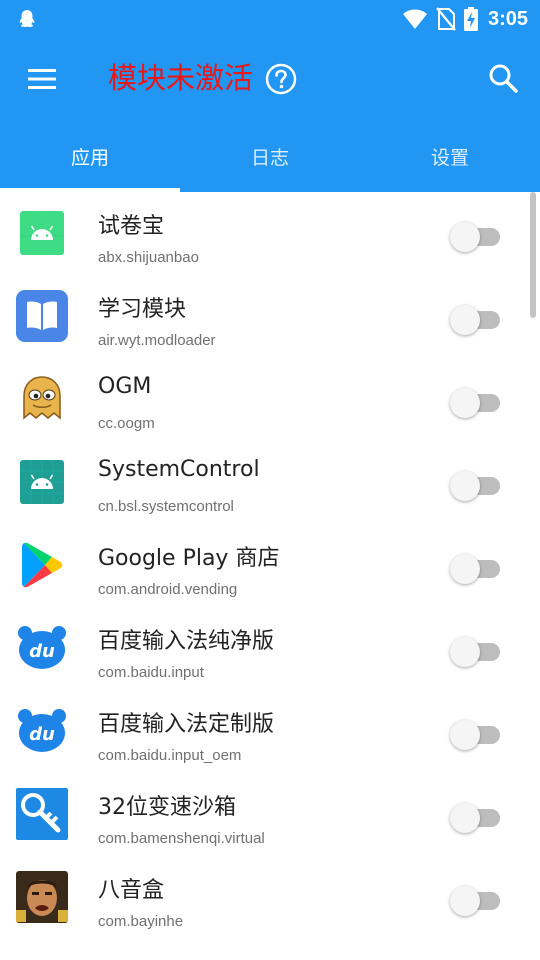 This screenshot has height=960, width=540. I want to click on search-icon, so click(503, 78).